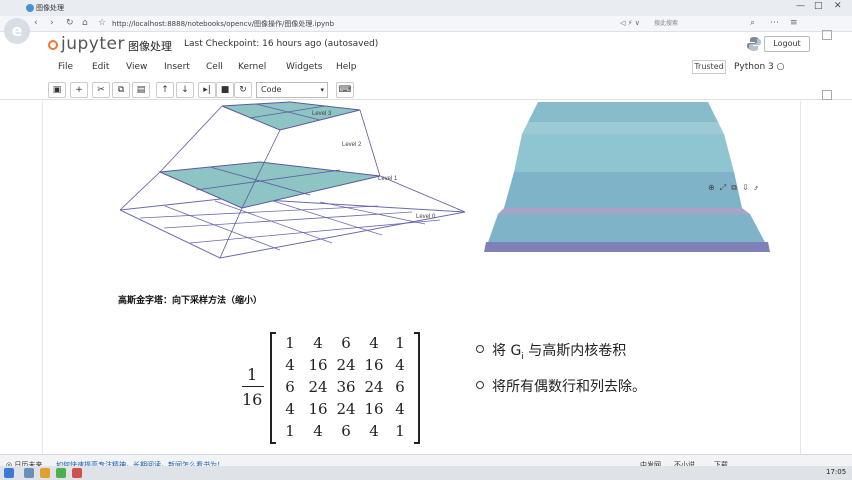 The height and width of the screenshot is (480, 852). What do you see at coordinates (723, 187) in the screenshot?
I see `expand-icon: ⤢` at bounding box center [723, 187].